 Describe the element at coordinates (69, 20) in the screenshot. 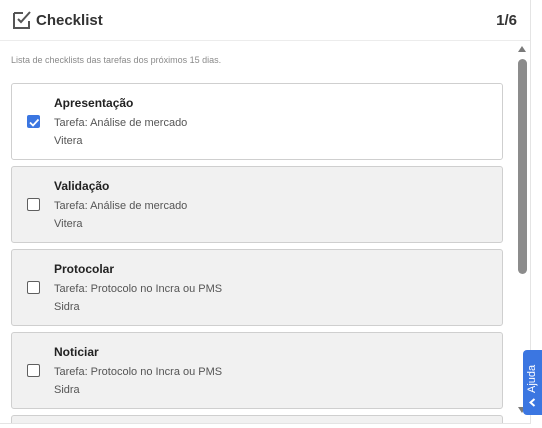

I see `page-title: Checklist` at that location.